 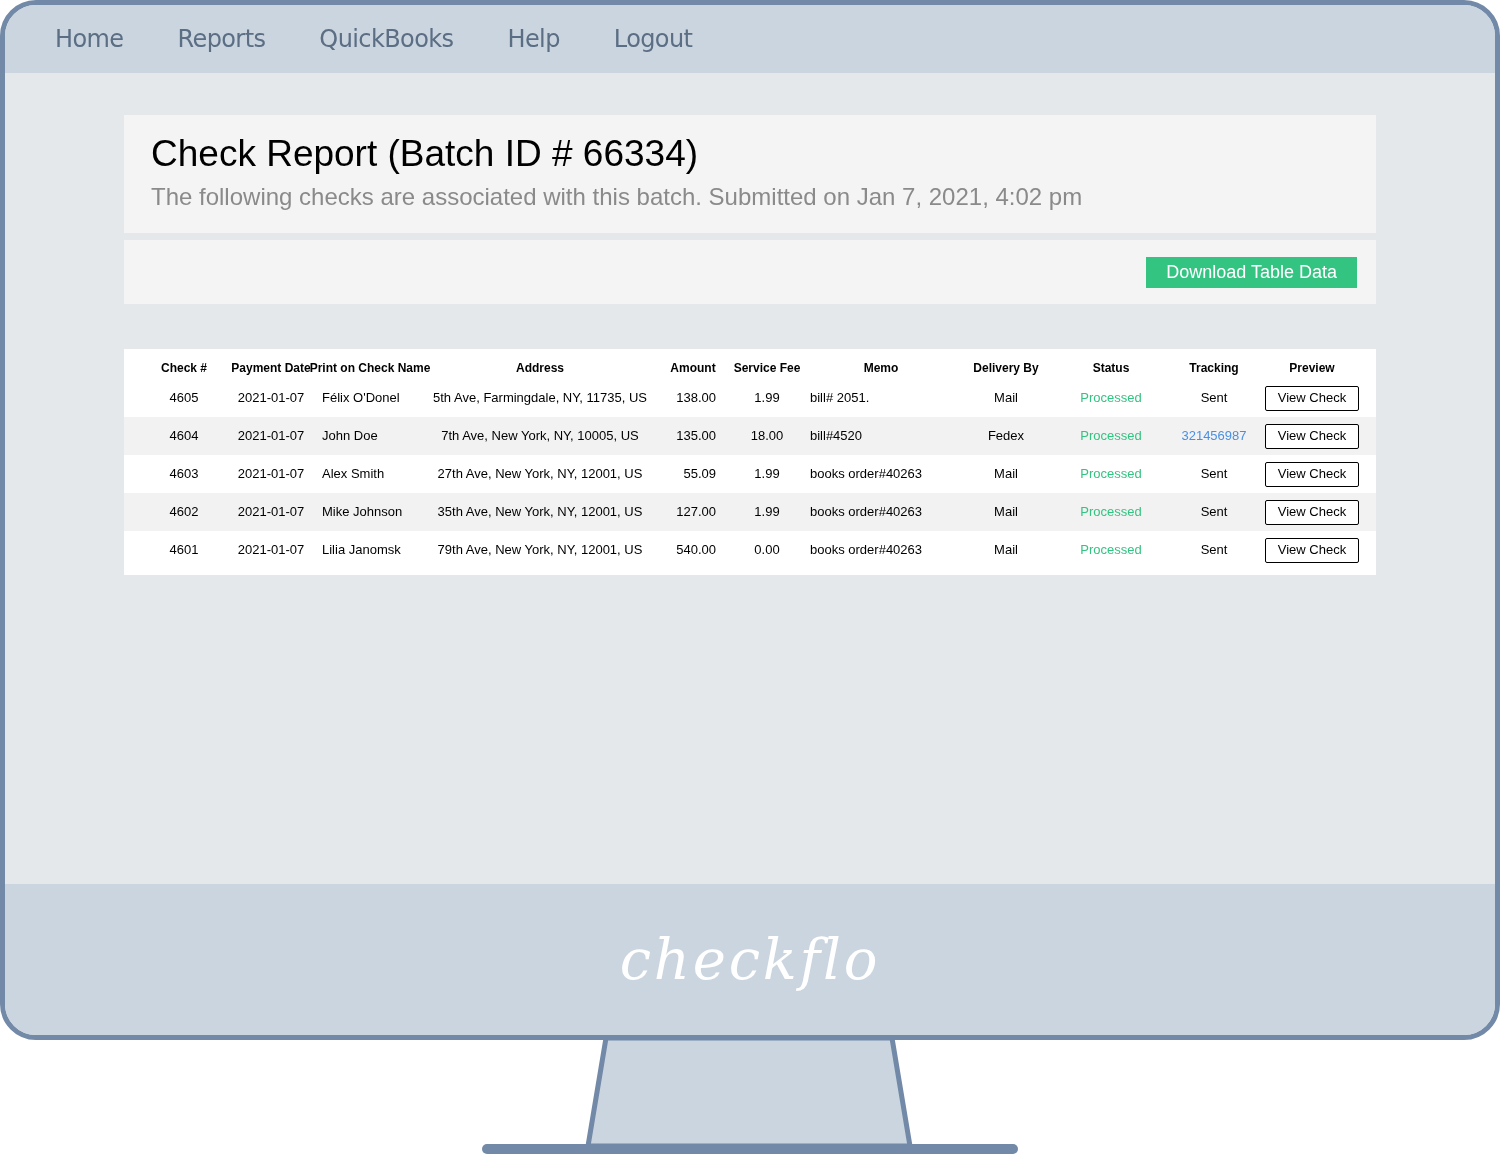 What do you see at coordinates (1006, 368) in the screenshot?
I see `column-header: Delivery By` at bounding box center [1006, 368].